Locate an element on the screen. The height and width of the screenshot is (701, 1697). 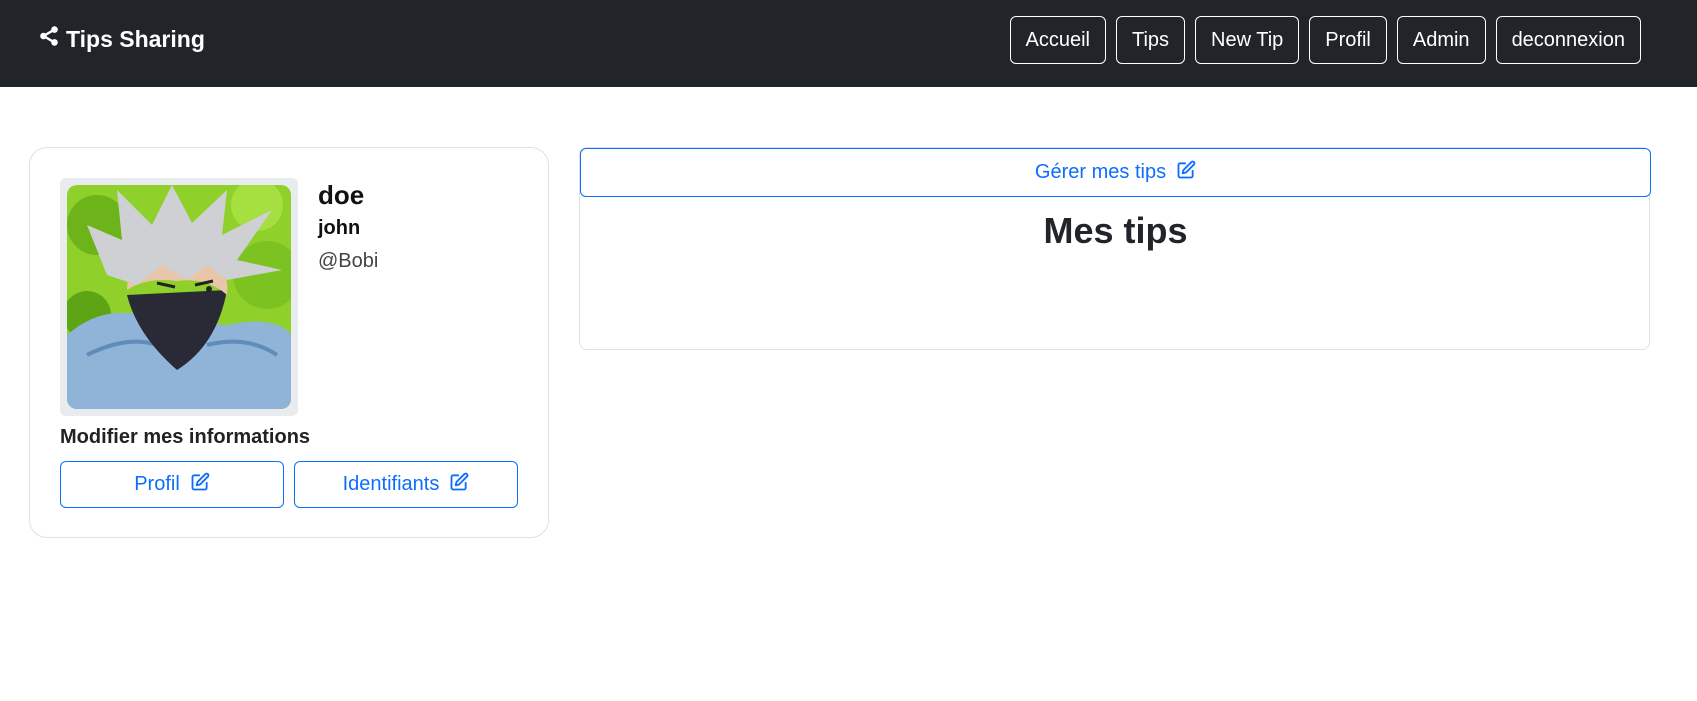
nav-admin-button: Admin is located at coordinates (1441, 40).